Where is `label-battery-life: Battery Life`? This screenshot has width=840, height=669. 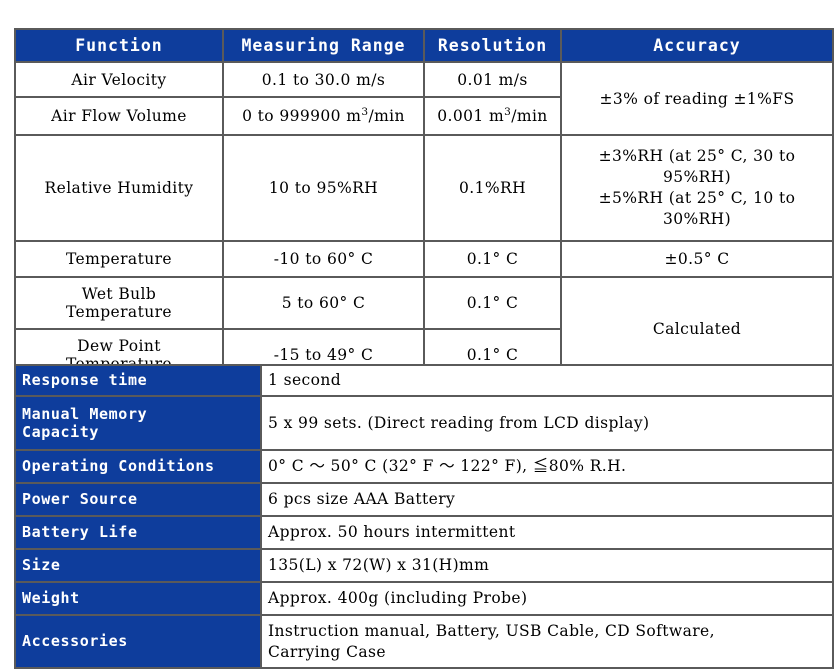 label-battery-life: Battery Life is located at coordinates (138, 532).